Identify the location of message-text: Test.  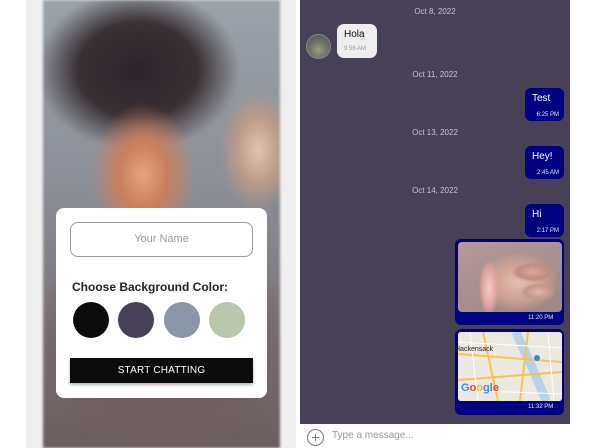
(541, 98).